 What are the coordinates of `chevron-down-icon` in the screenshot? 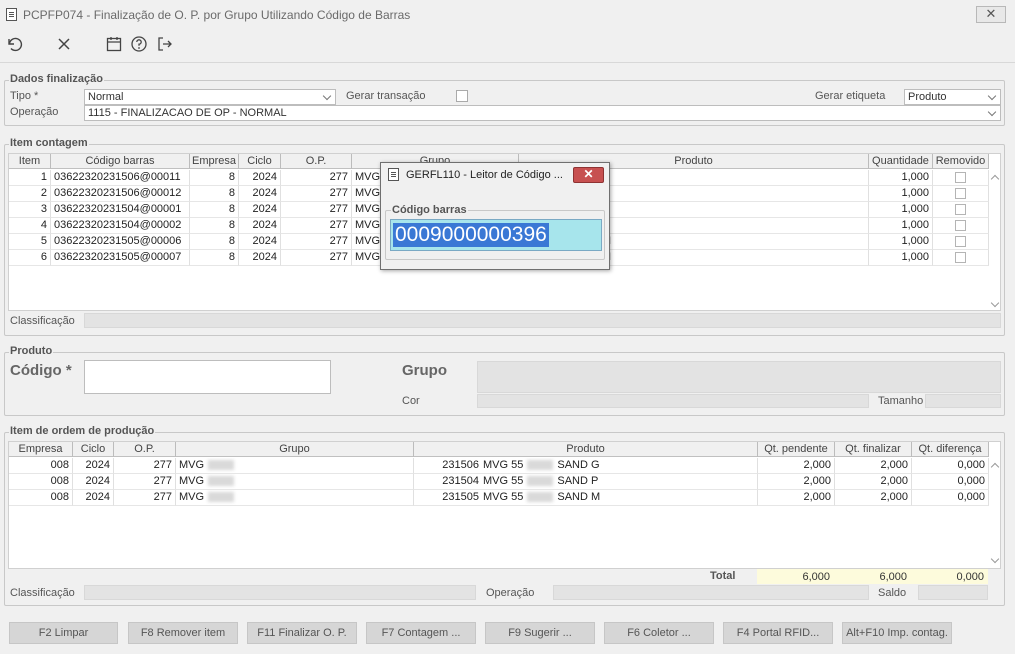 It's located at (992, 97).